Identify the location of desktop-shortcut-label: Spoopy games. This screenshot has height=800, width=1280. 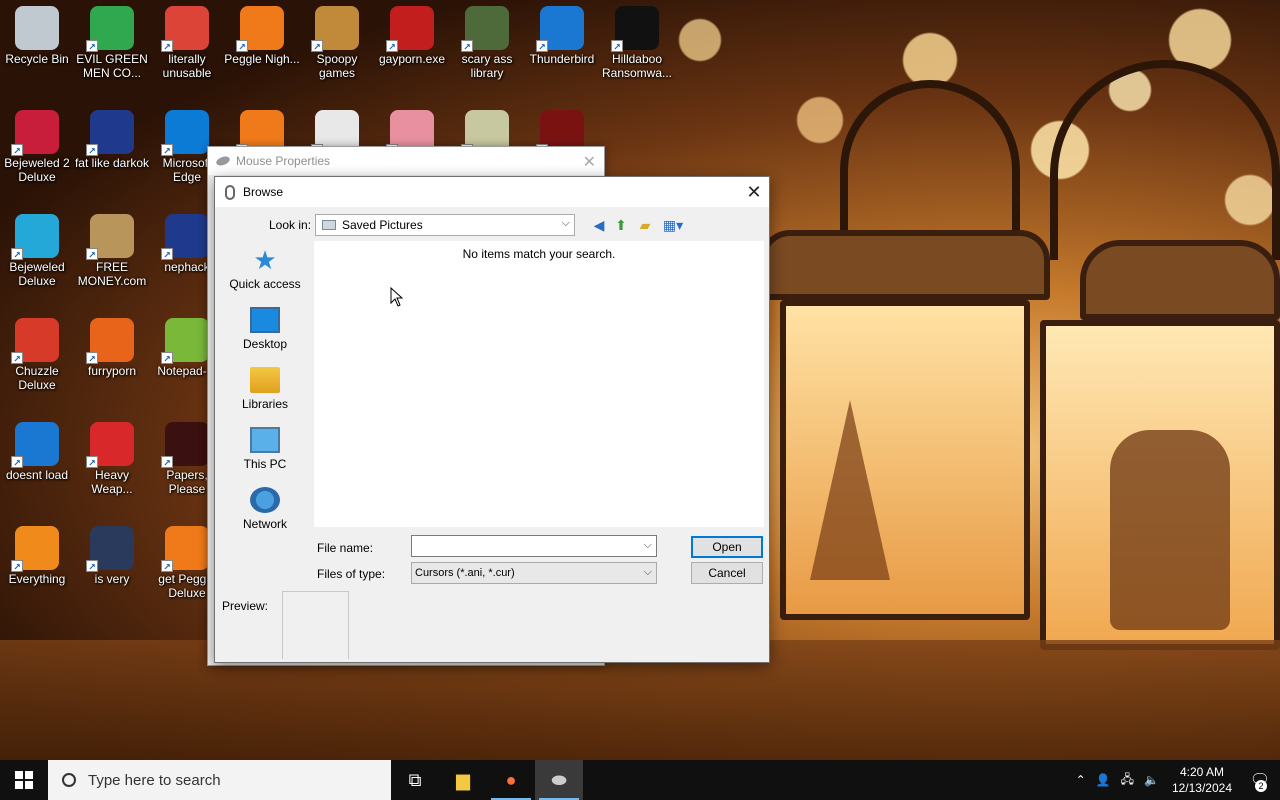
(337, 66).